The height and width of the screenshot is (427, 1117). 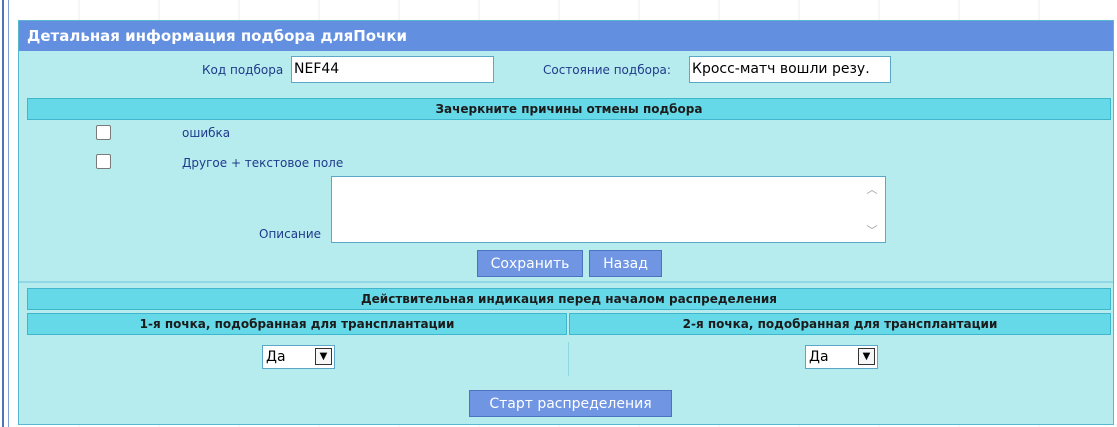 I want to click on save-button: Сохранить, so click(x=530, y=263).